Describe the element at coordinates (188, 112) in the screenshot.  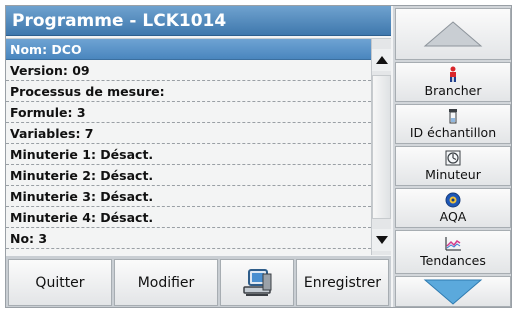
I see `list-item: Formule: 3` at that location.